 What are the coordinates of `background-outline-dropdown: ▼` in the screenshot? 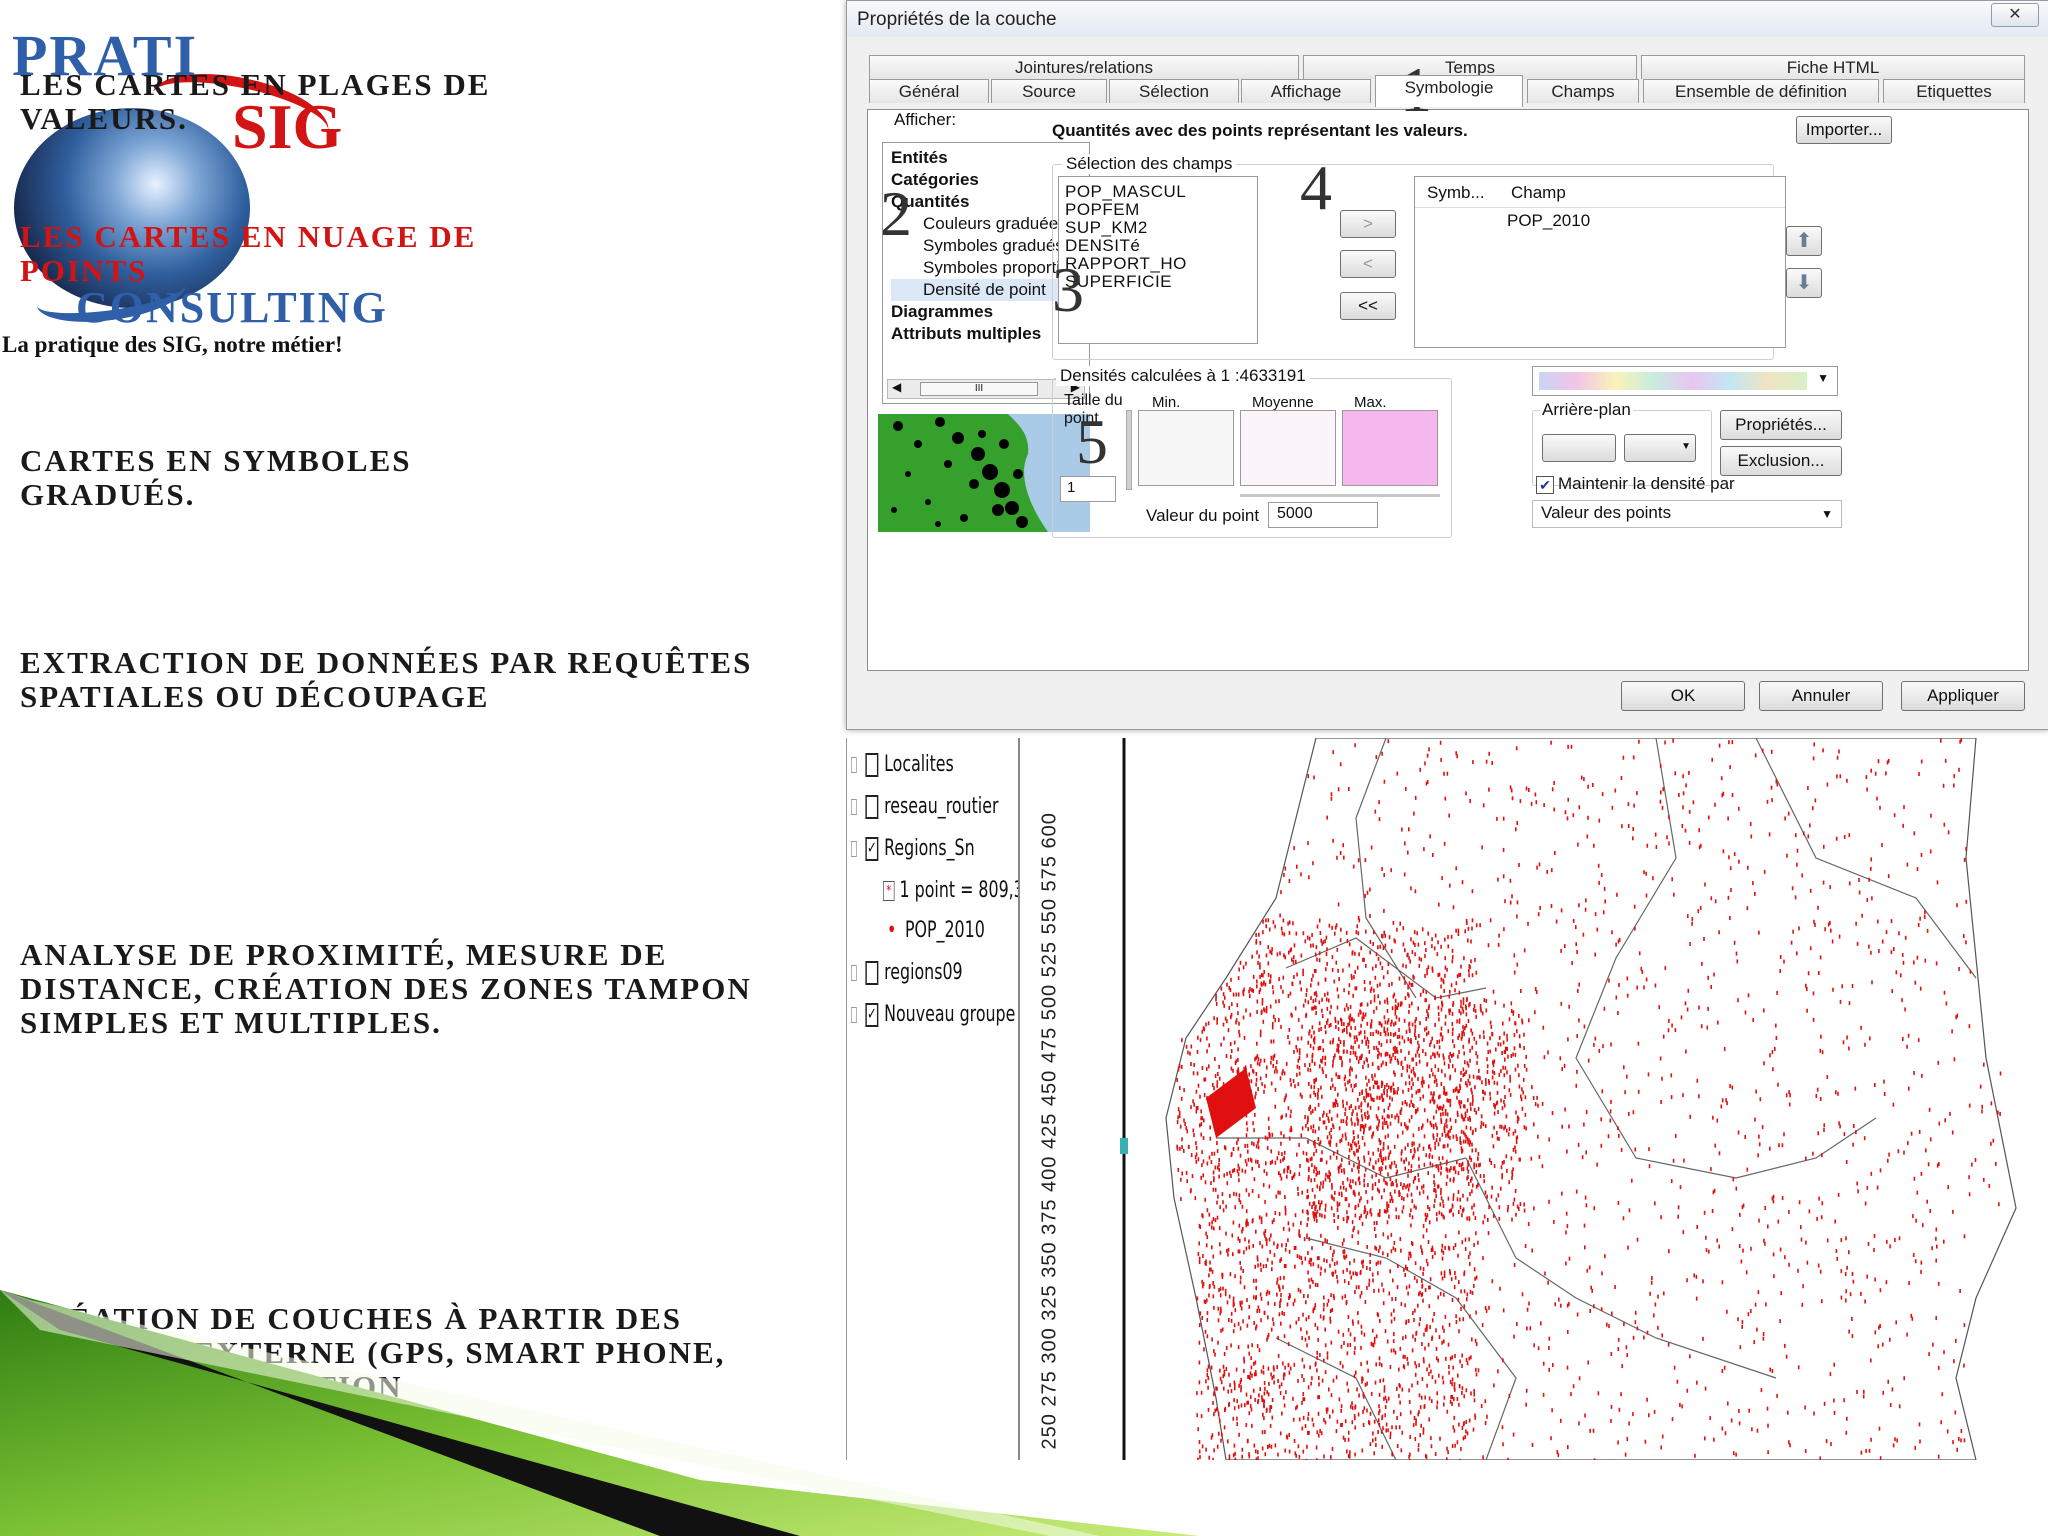 It's located at (1660, 448).